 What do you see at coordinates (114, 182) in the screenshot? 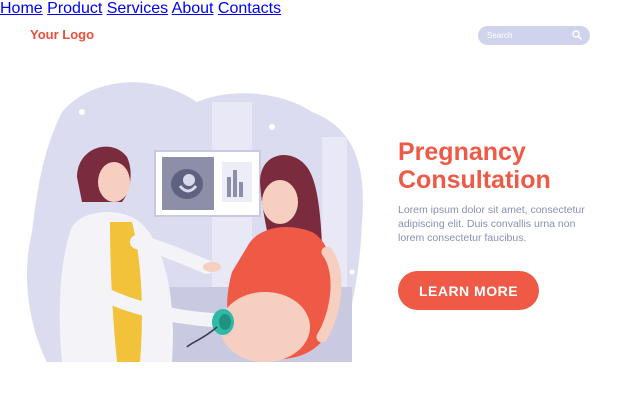
I see `doctor-face` at bounding box center [114, 182].